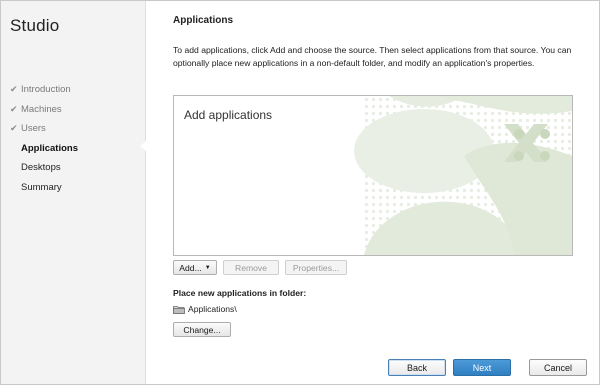  I want to click on step-summary: ✔ Summary, so click(44, 188).